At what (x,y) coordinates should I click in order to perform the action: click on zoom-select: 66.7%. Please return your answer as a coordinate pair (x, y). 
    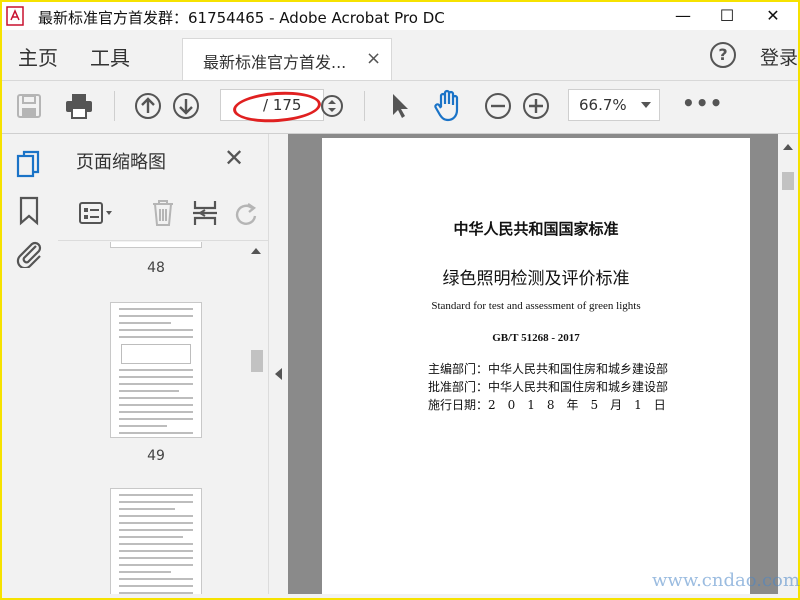
    Looking at the image, I should click on (614, 105).